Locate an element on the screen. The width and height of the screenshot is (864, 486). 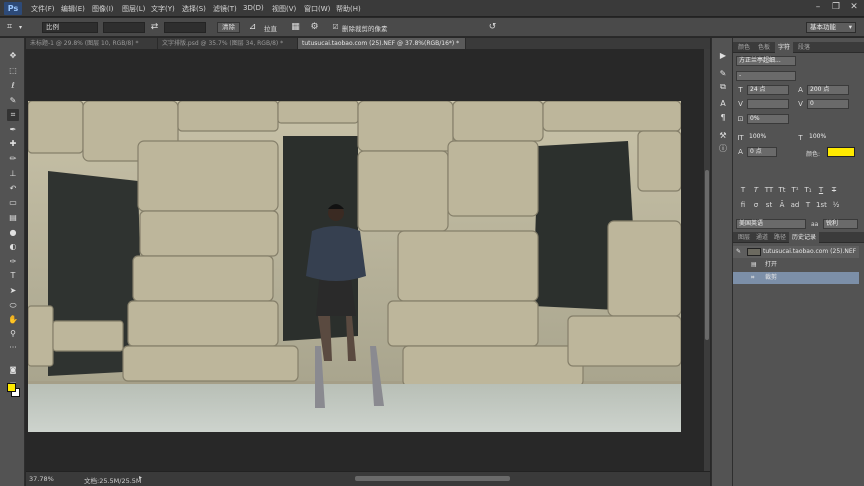
menu-type: 文字(Y) is located at coordinates (163, 9).